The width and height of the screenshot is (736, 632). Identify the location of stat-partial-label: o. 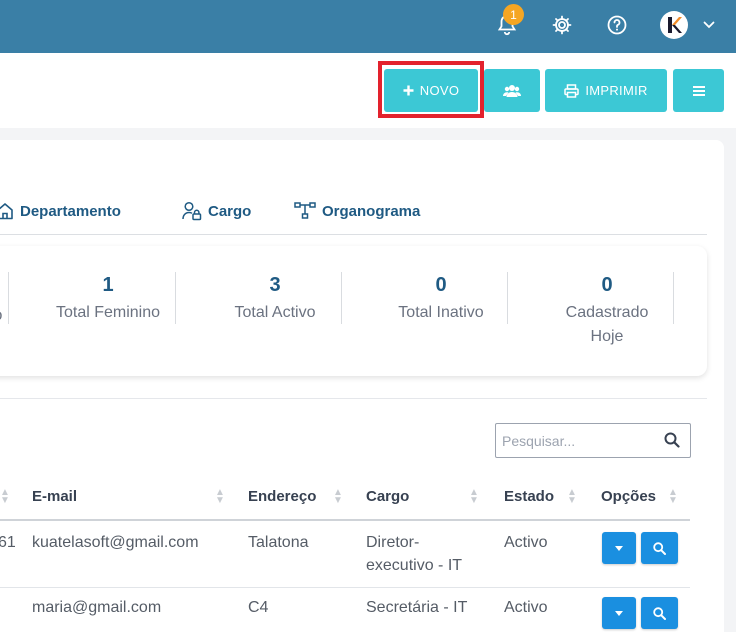
(4, 316).